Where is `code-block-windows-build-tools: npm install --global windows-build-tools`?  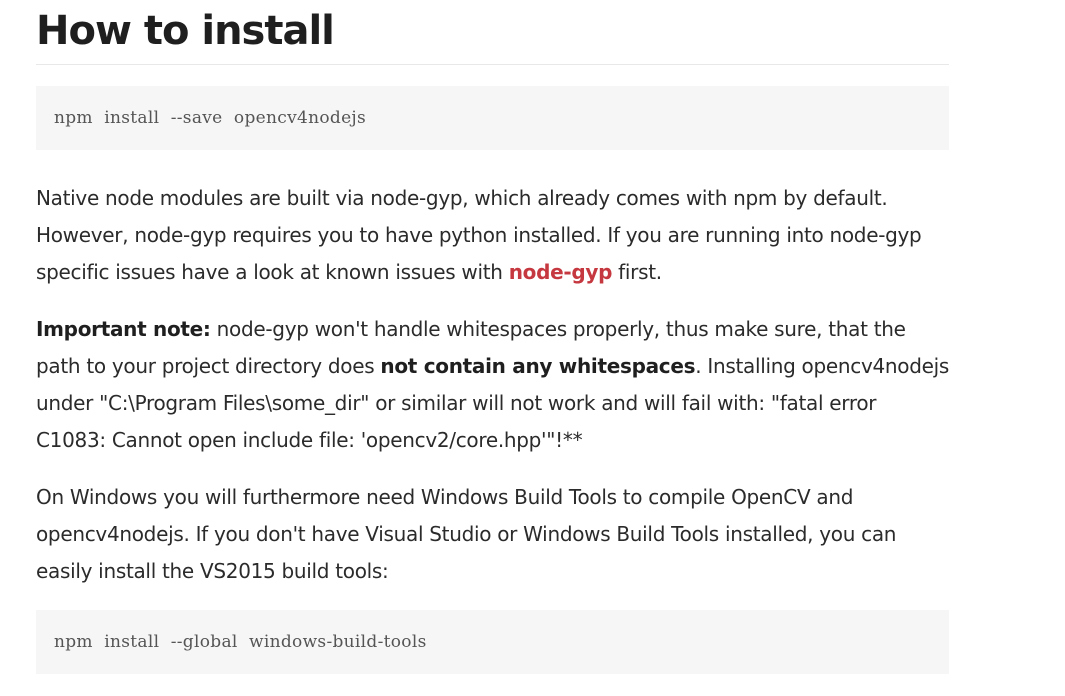 code-block-windows-build-tools: npm install --global windows-build-tools is located at coordinates (492, 642).